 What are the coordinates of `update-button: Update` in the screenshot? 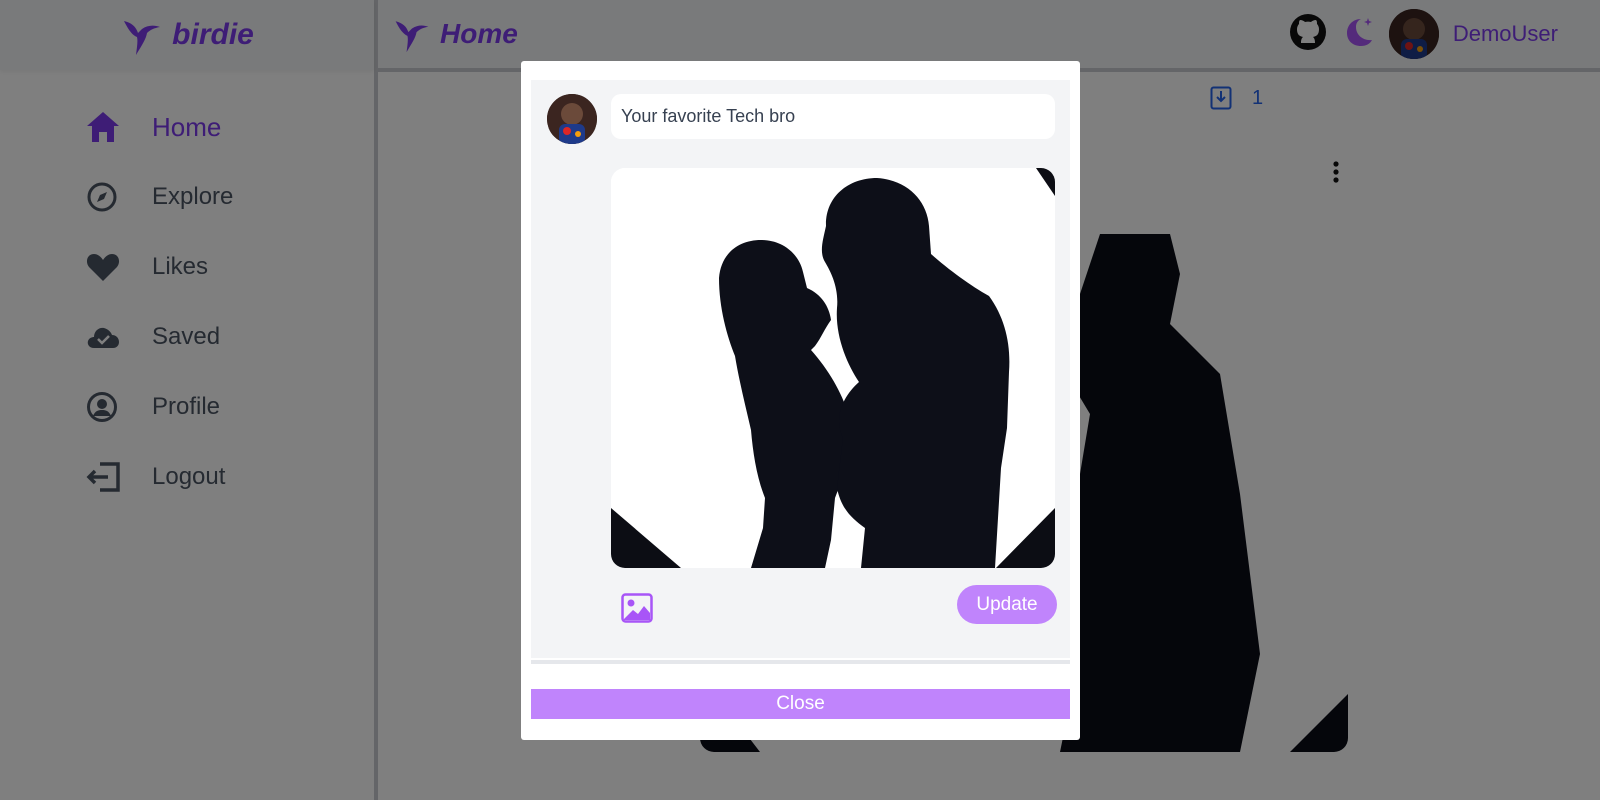 It's located at (1007, 604).